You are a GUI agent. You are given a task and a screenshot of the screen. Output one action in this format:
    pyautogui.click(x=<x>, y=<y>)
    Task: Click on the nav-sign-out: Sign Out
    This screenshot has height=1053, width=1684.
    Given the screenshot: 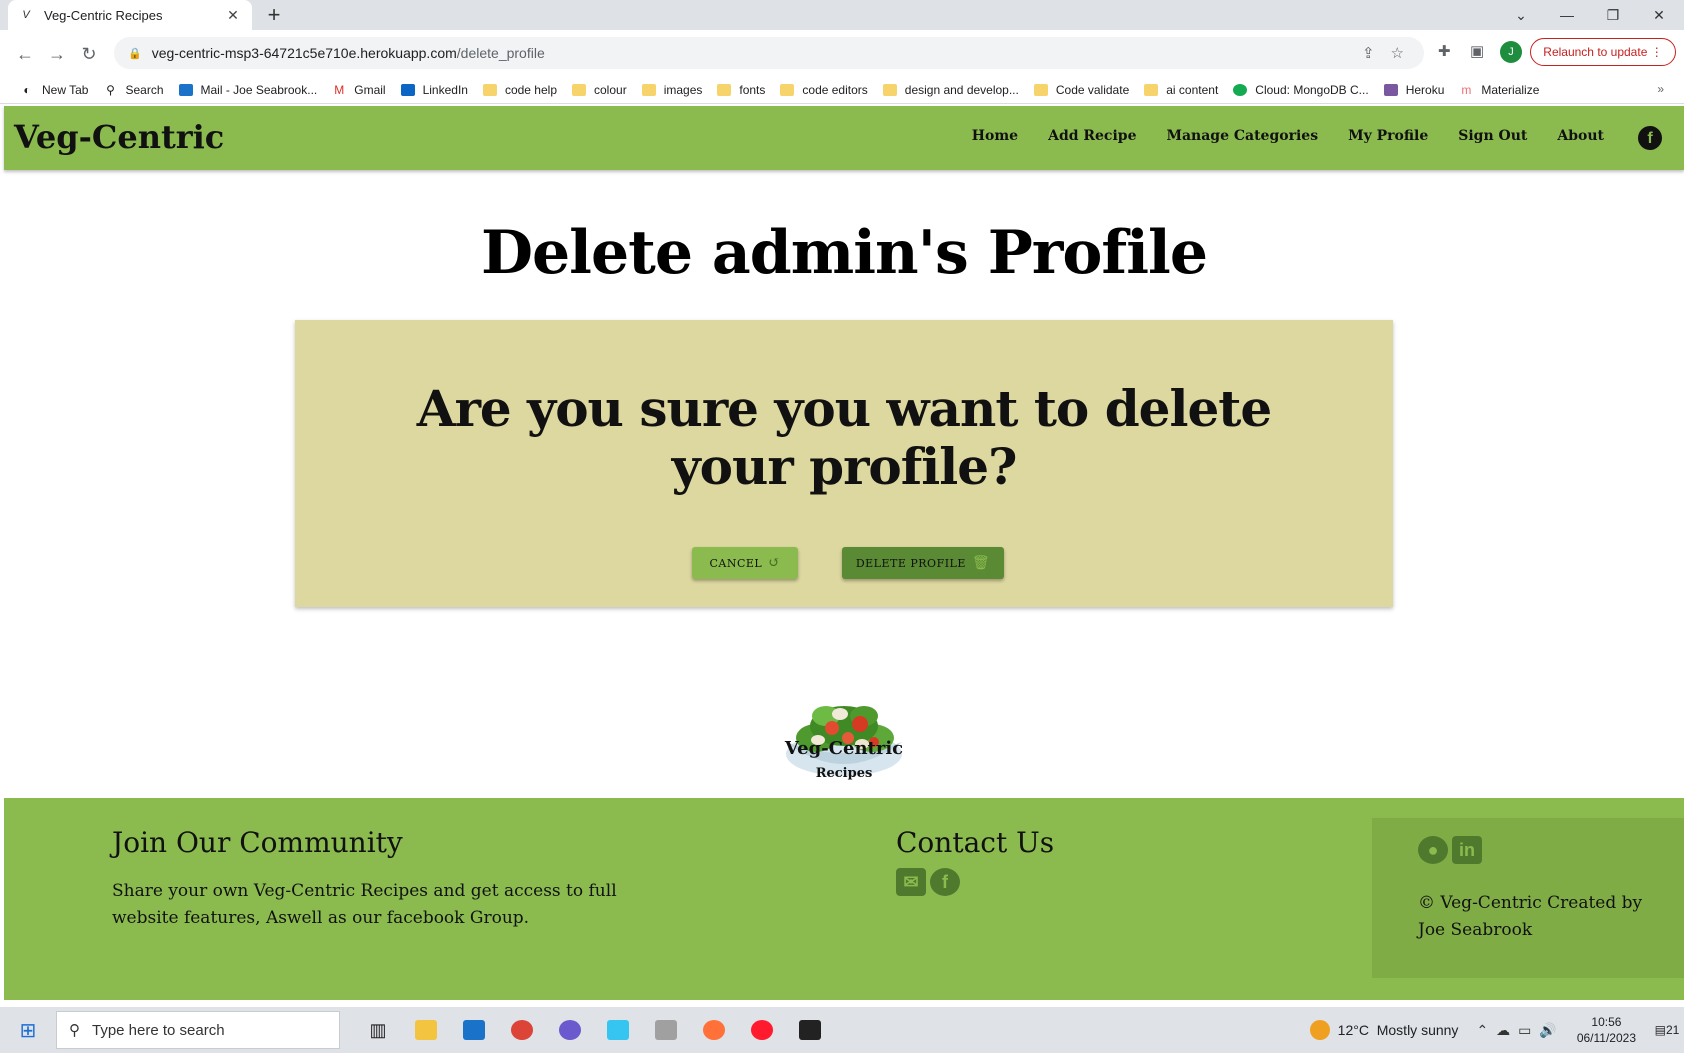 What is the action you would take?
    pyautogui.click(x=1492, y=136)
    